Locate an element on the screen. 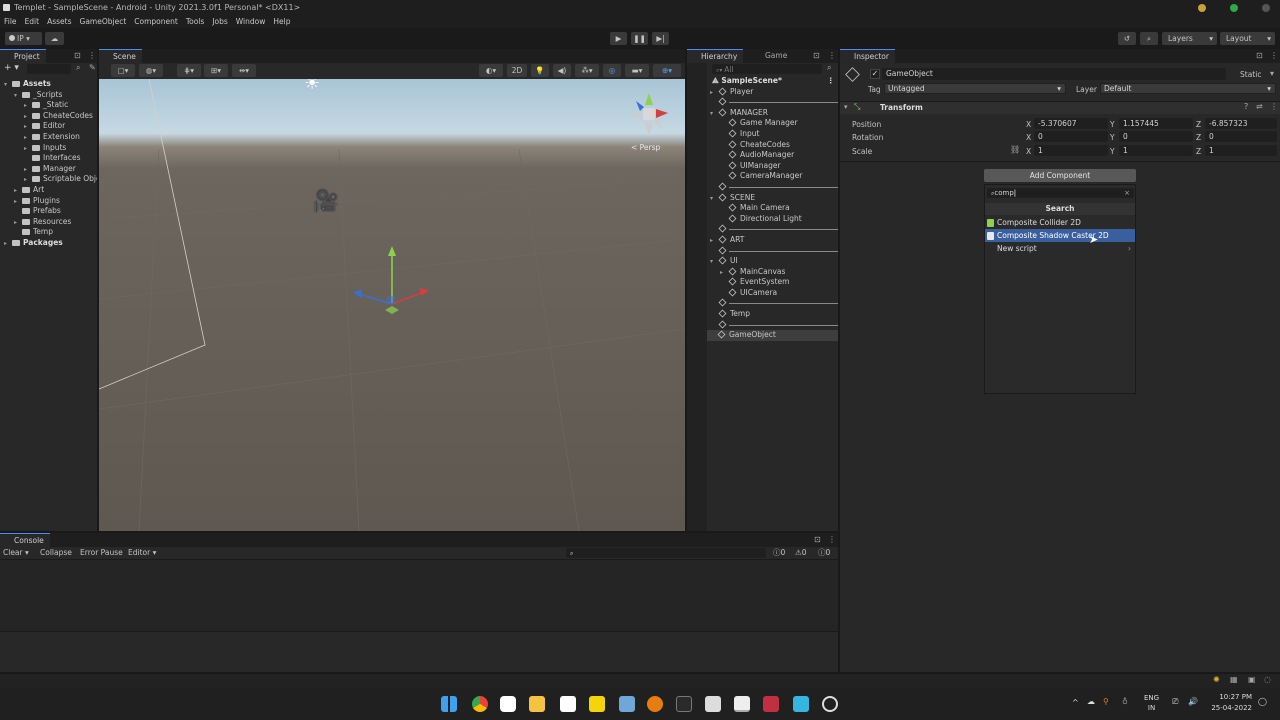 The width and height of the screenshot is (1280, 720). hierarchy-item: CameraManager is located at coordinates (762, 176).